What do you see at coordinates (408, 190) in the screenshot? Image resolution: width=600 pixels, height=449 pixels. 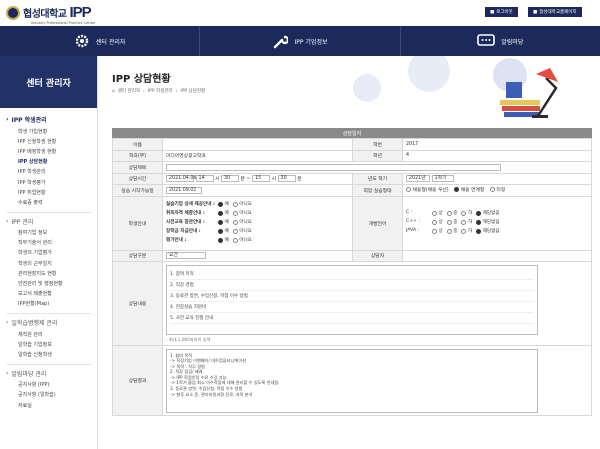 I see `radio-icon` at bounding box center [408, 190].